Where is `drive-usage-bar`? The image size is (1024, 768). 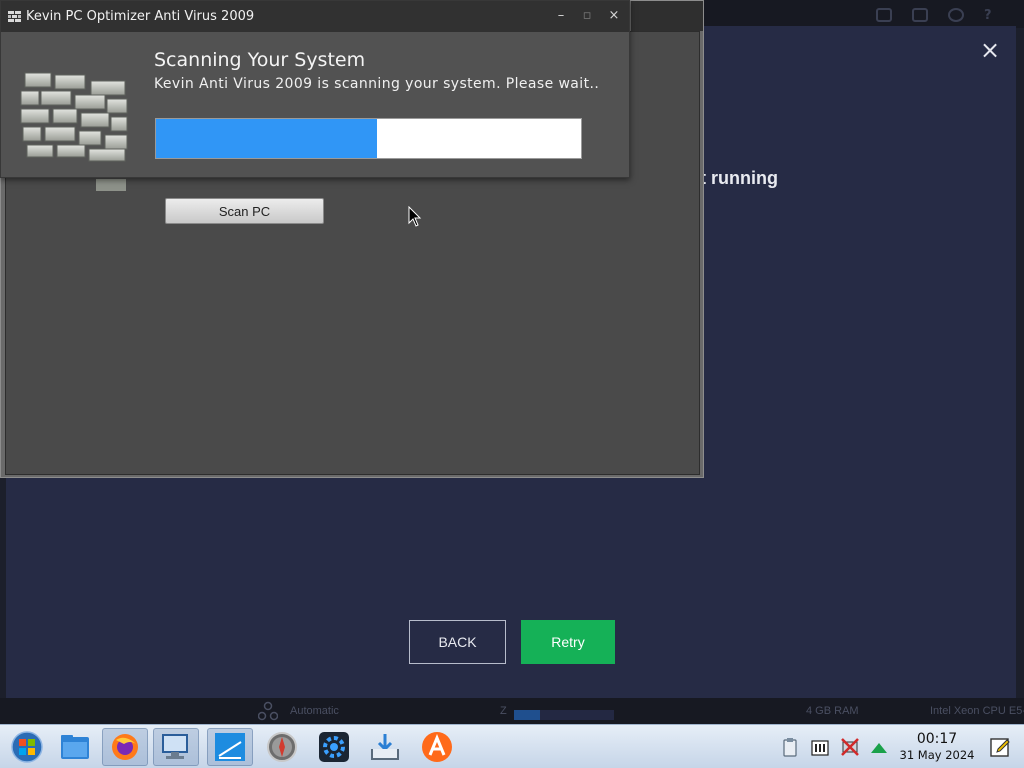
drive-usage-bar is located at coordinates (564, 715).